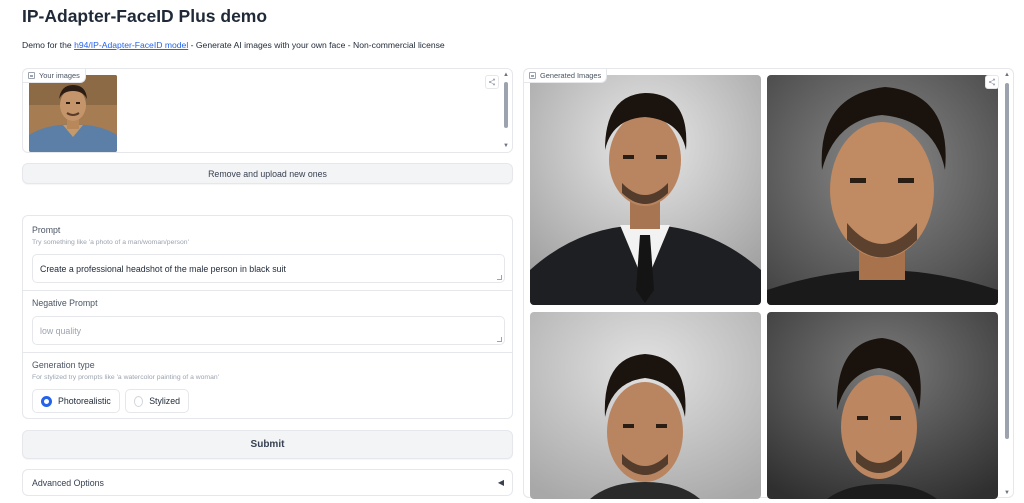  What do you see at coordinates (84, 401) in the screenshot?
I see `radio-photorealistic-label: Photorealistic` at bounding box center [84, 401].